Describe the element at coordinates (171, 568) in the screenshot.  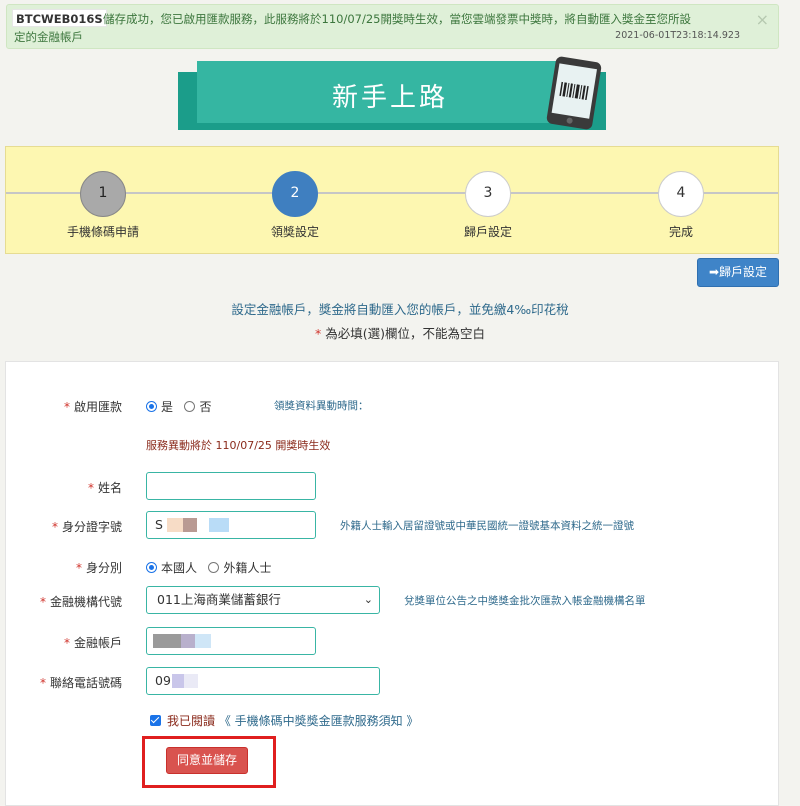
I see `radio-citizen: 本國人` at that location.